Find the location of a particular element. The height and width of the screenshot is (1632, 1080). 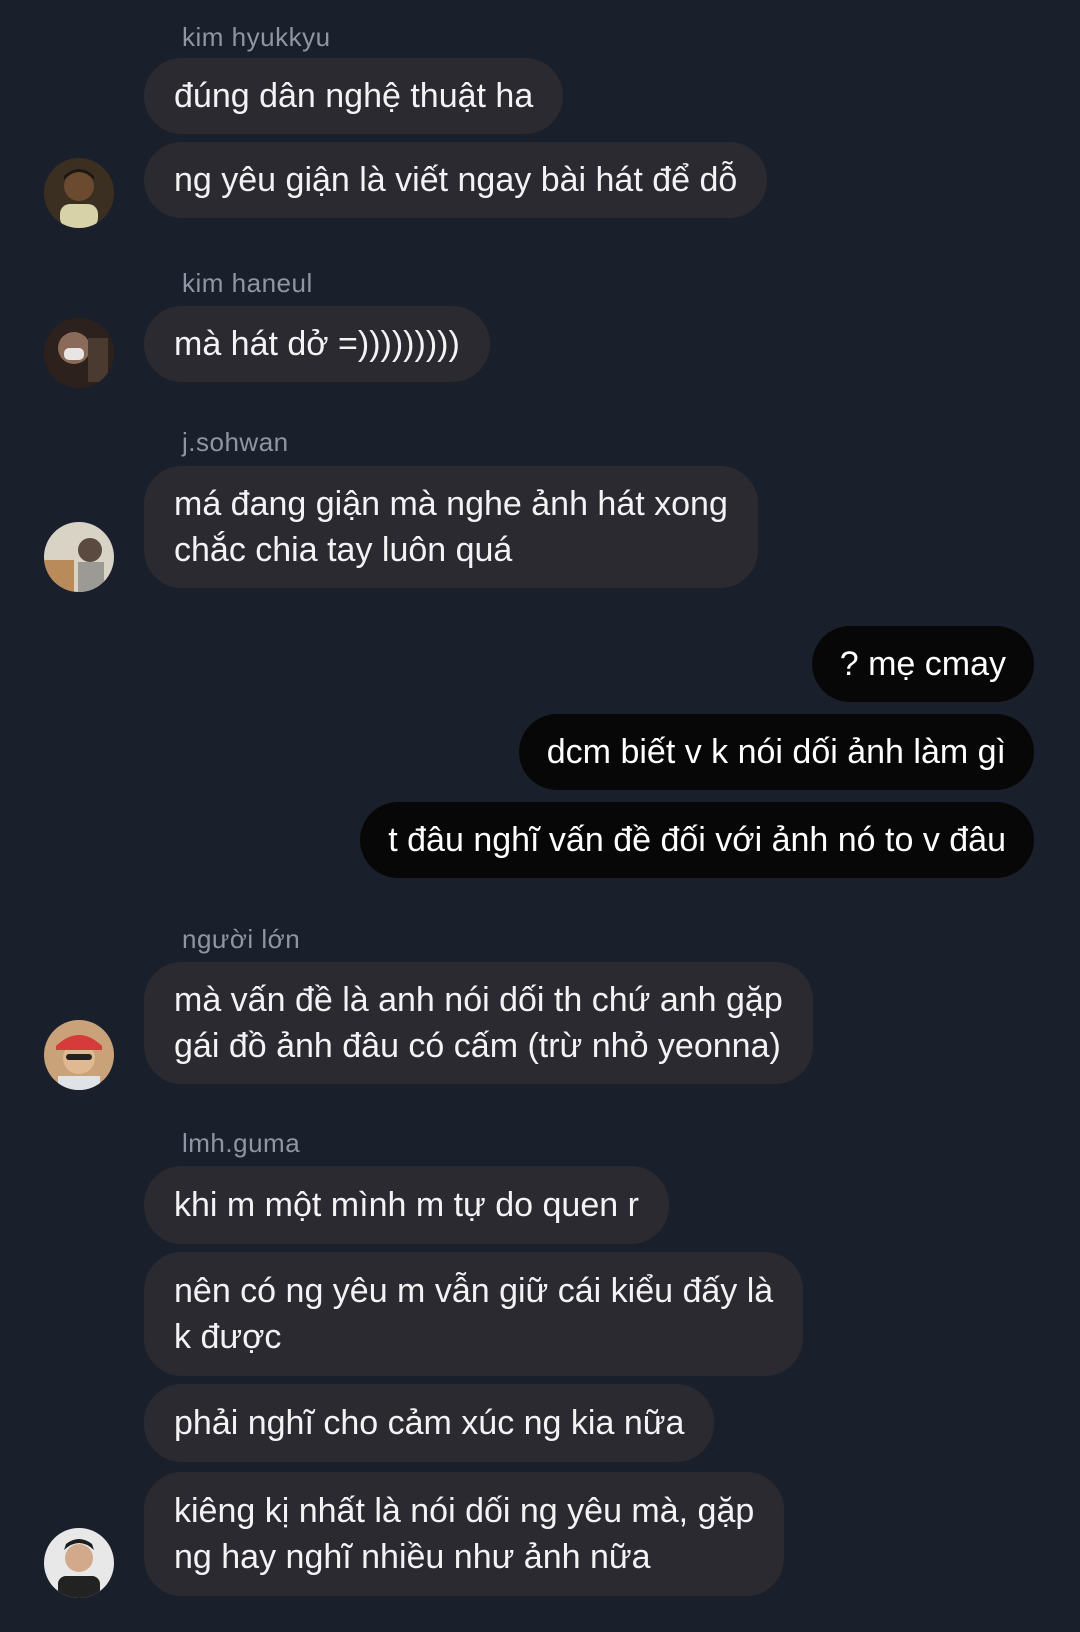

message-bubble: khi m một mình m tự do quen r is located at coordinates (406, 1205).